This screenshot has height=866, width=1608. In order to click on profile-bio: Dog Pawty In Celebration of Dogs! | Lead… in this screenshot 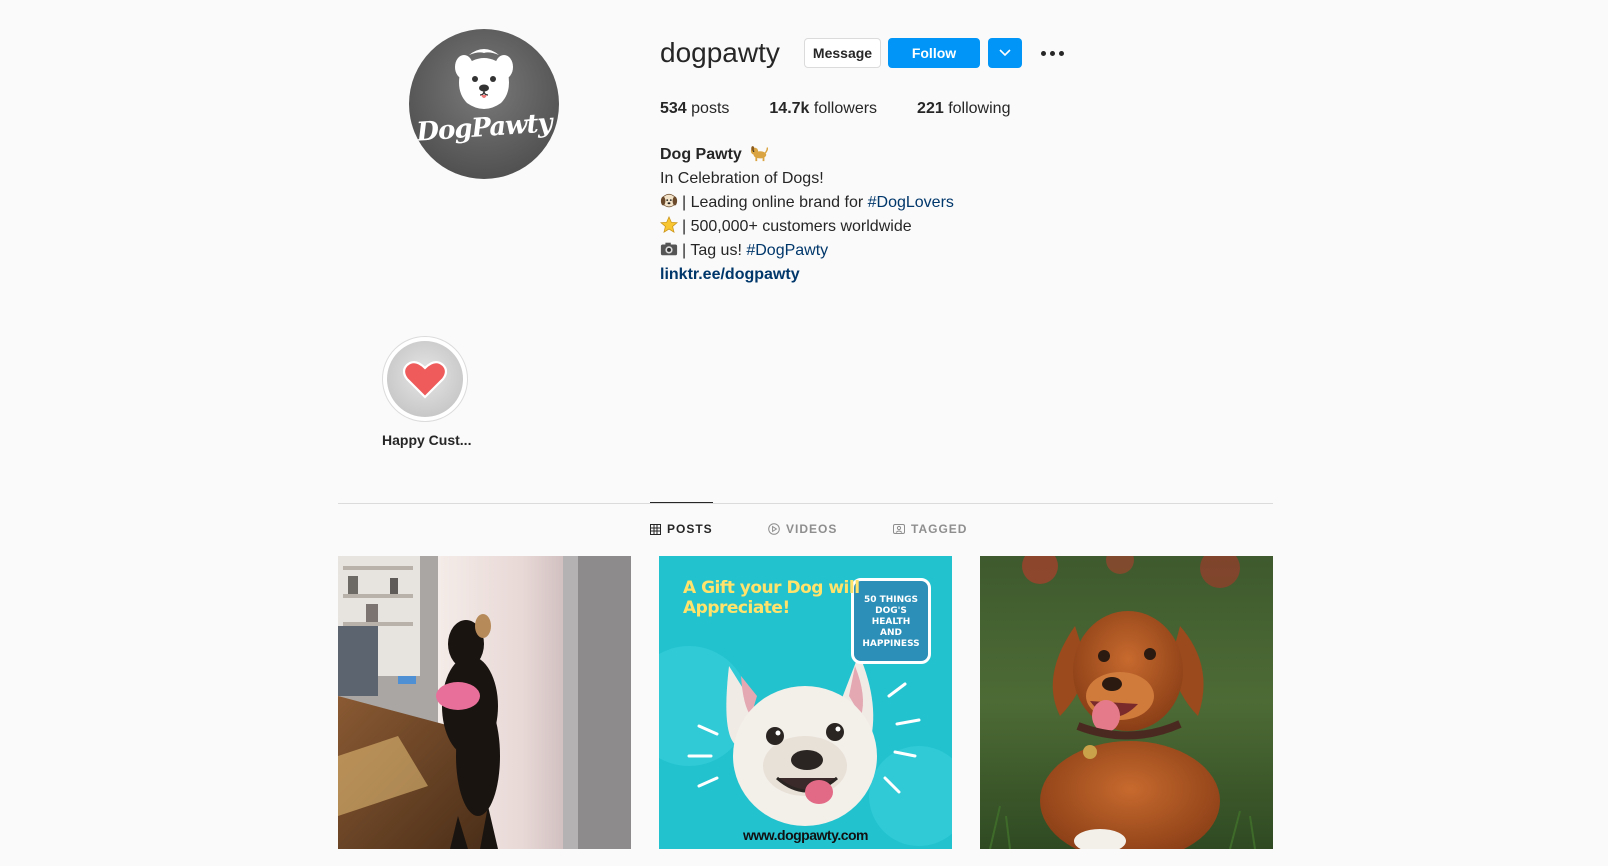, I will do `click(807, 215)`.